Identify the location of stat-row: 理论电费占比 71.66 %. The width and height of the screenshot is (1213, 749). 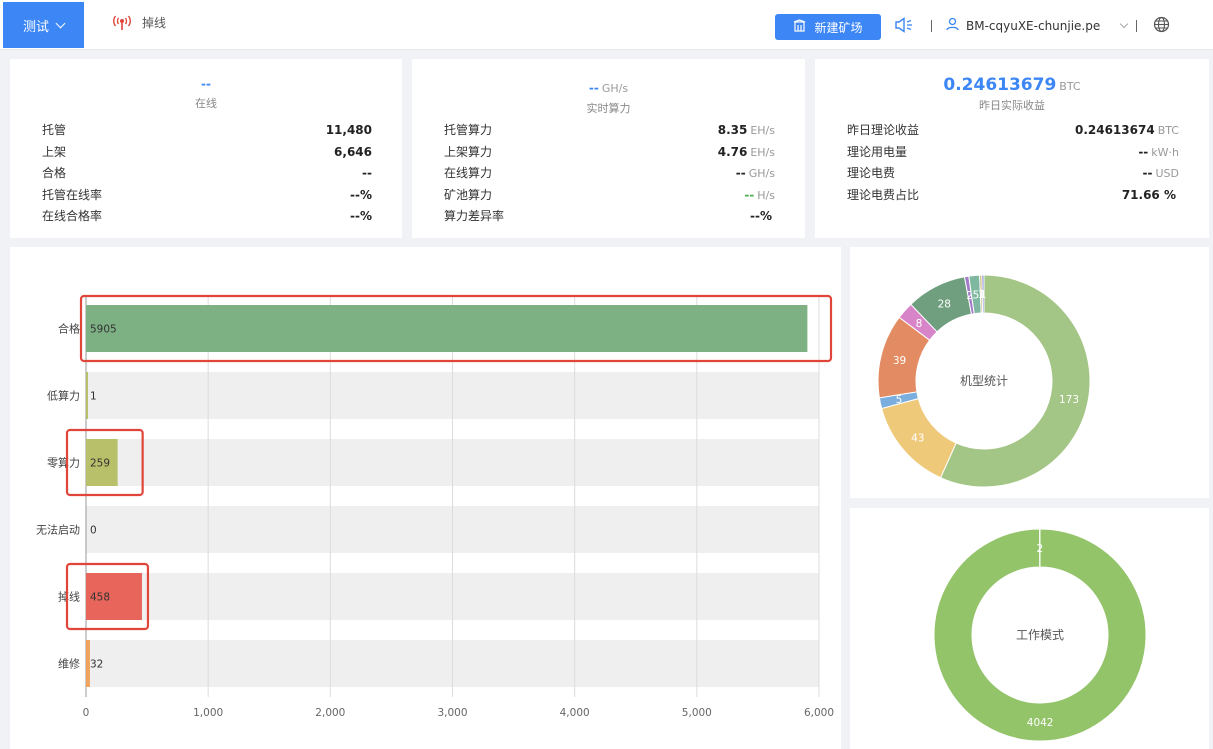
(1011, 194).